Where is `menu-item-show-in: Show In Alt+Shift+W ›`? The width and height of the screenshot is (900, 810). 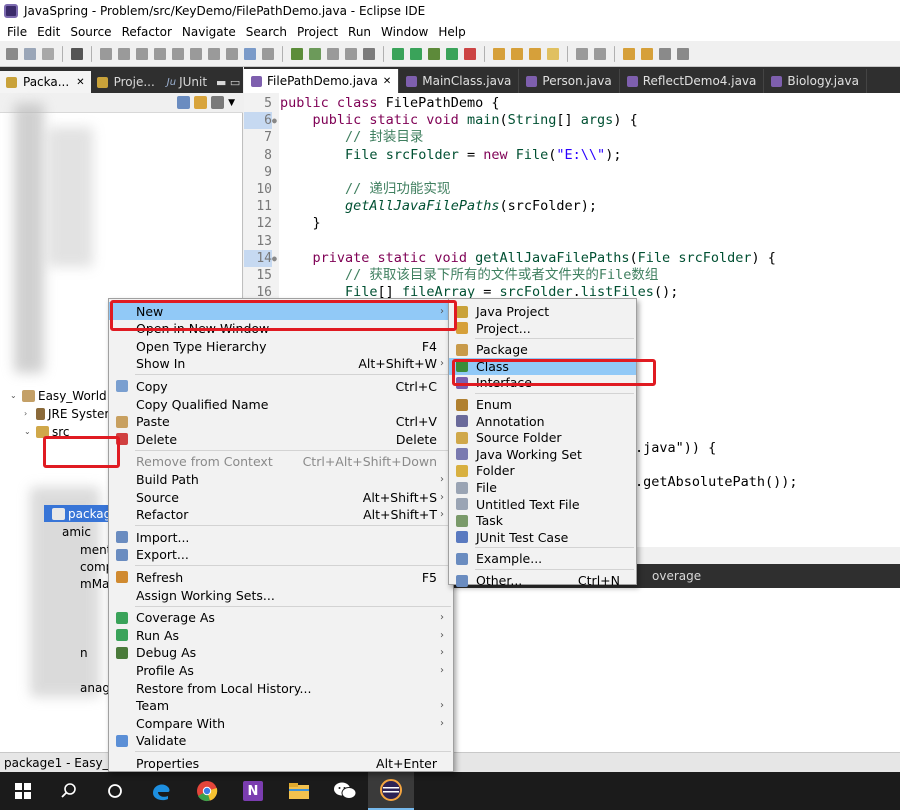
menu-item-show-in: Show In Alt+Shift+W › is located at coordinates (281, 364).